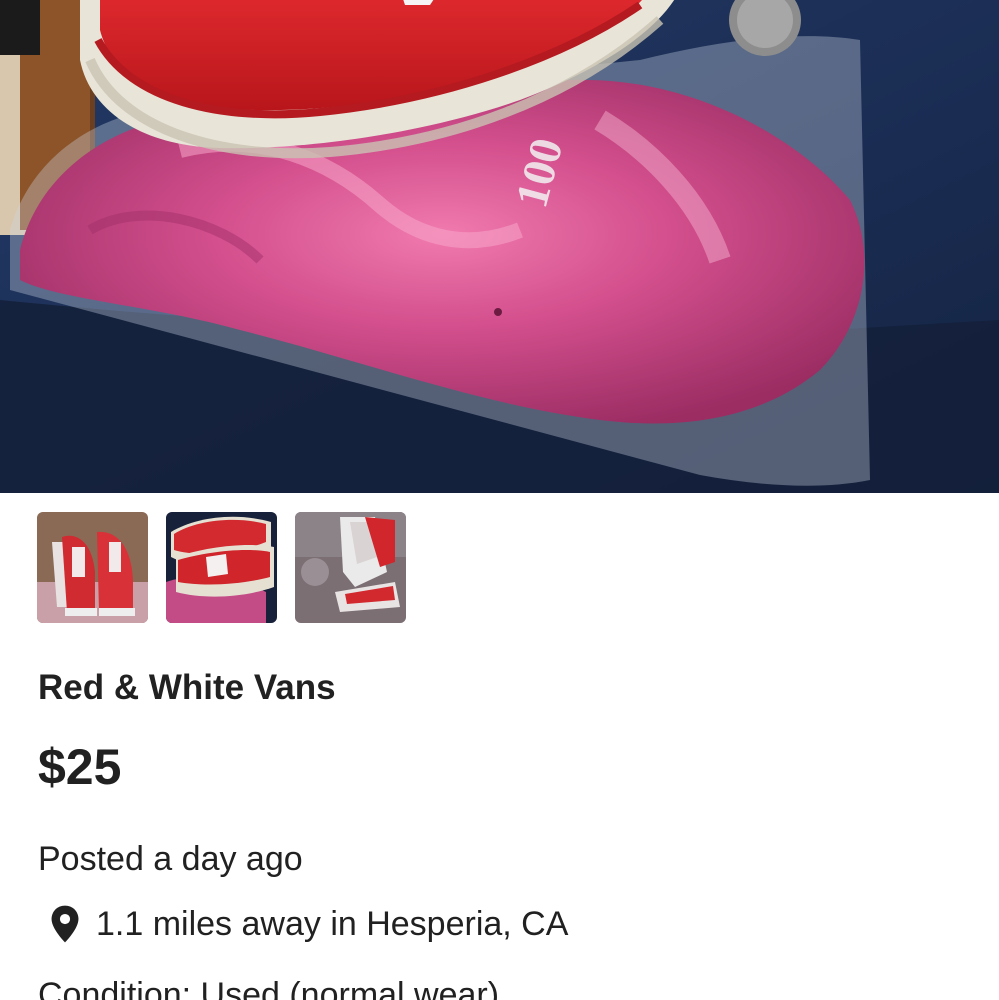 The image size is (999, 1000). I want to click on thumbnail-1-image, so click(92, 567).